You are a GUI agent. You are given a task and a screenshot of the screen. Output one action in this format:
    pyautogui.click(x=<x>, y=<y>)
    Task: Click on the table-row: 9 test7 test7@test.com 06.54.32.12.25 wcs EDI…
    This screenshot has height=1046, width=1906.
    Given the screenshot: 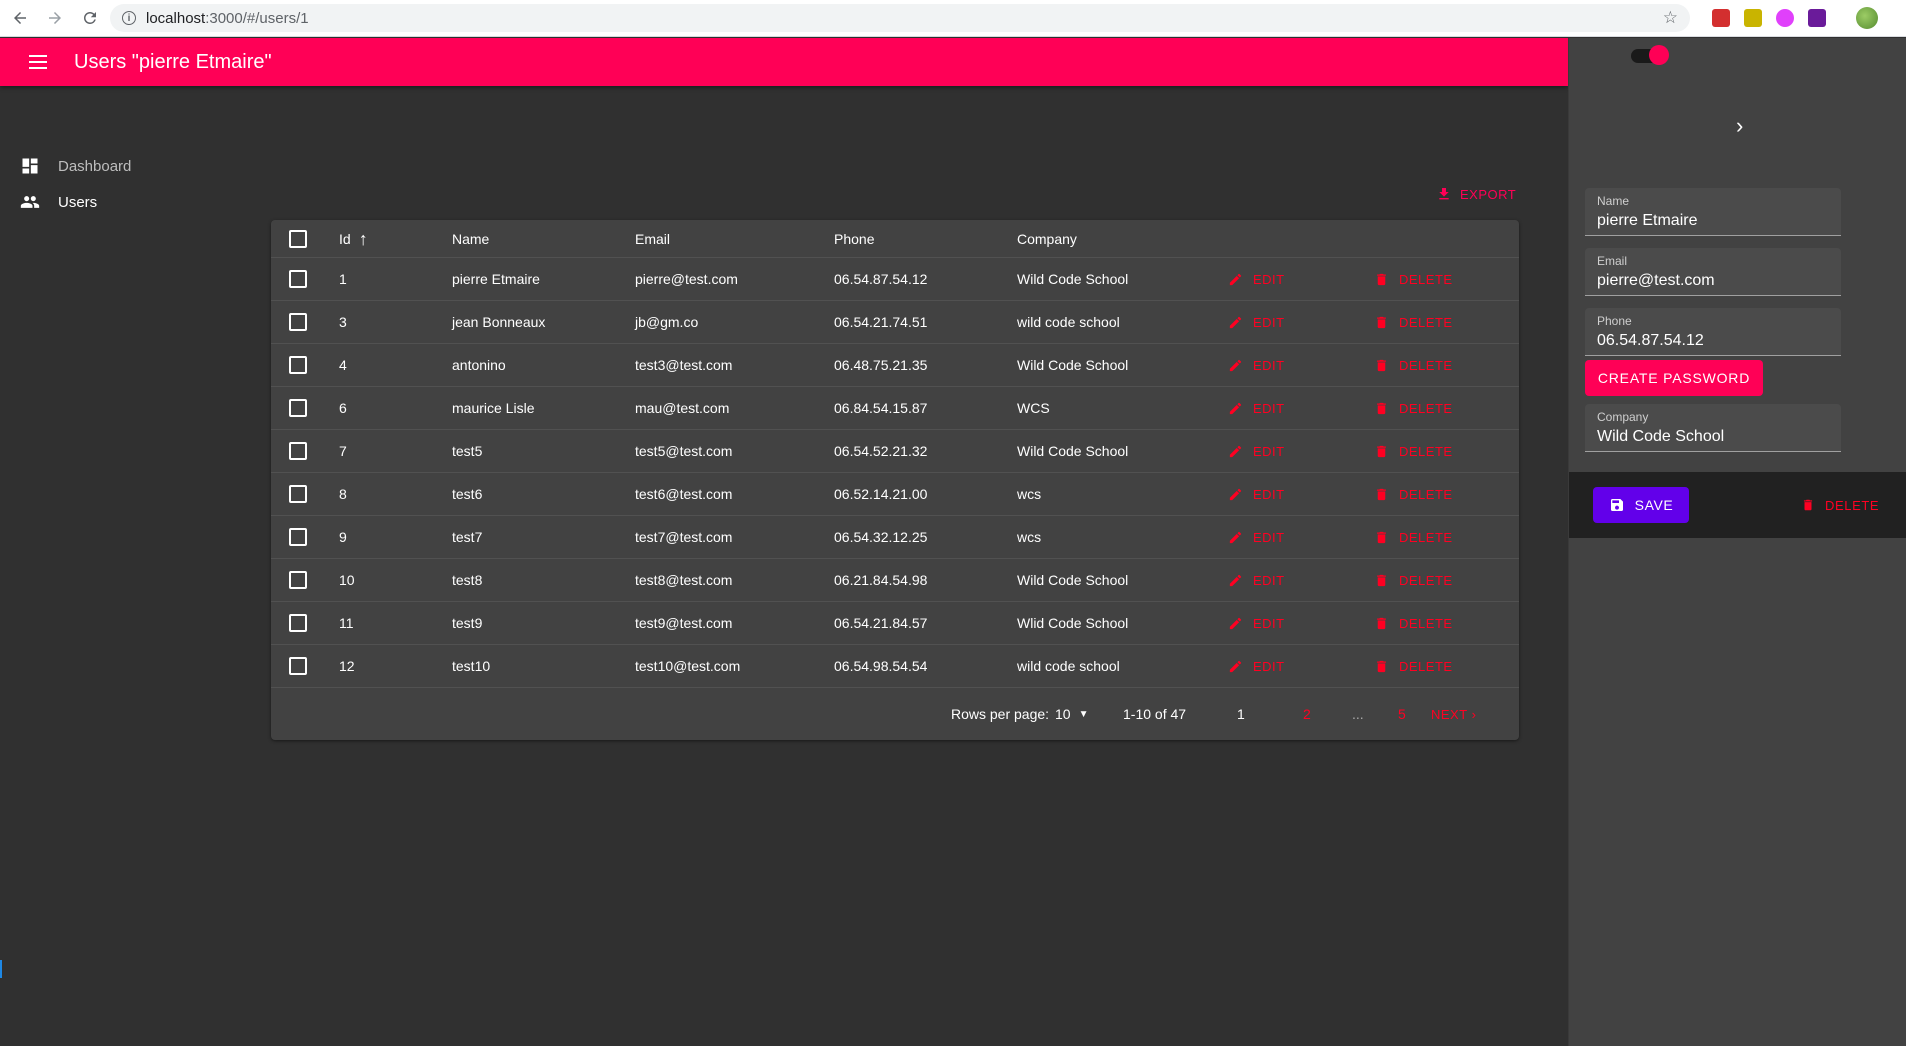 What is the action you would take?
    pyautogui.click(x=895, y=537)
    